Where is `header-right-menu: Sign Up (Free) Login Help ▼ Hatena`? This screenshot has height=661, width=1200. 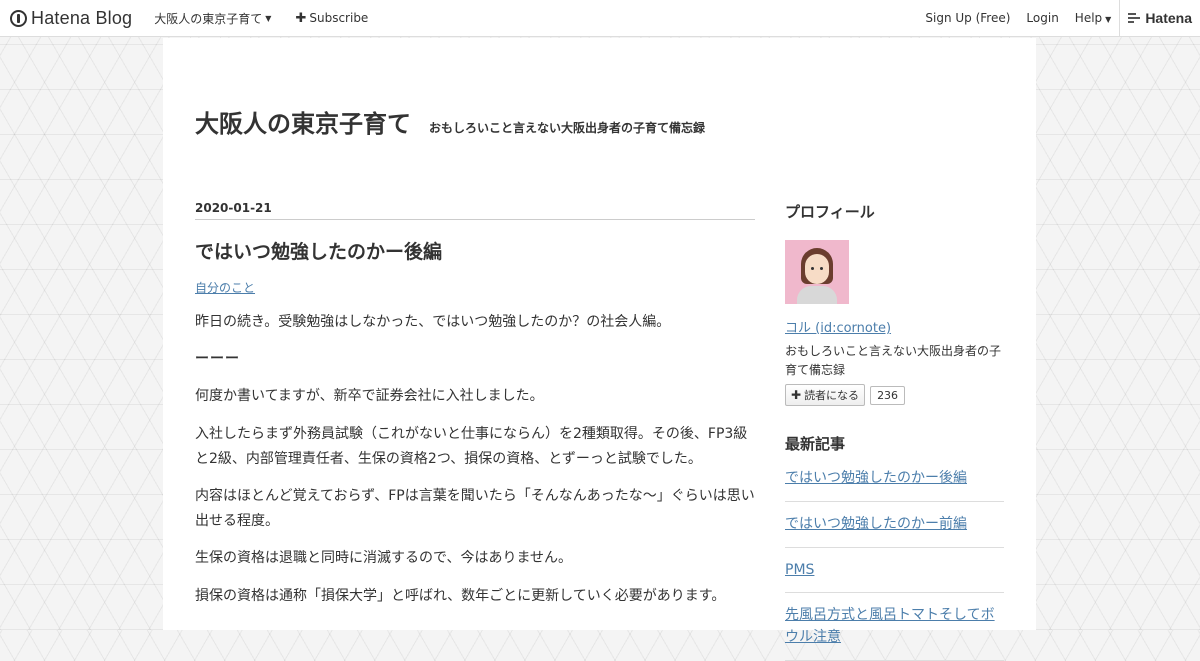
header-right-menu: Sign Up (Free) Login Help ▼ Hatena is located at coordinates (1058, 18).